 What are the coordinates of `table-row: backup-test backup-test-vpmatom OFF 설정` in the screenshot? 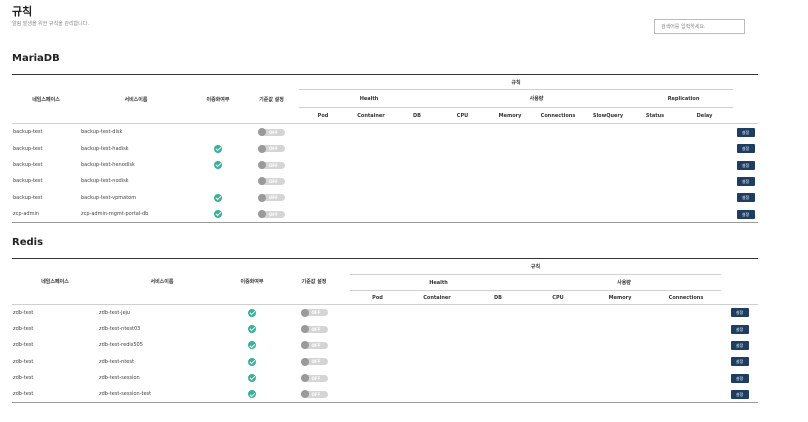 It's located at (385, 198).